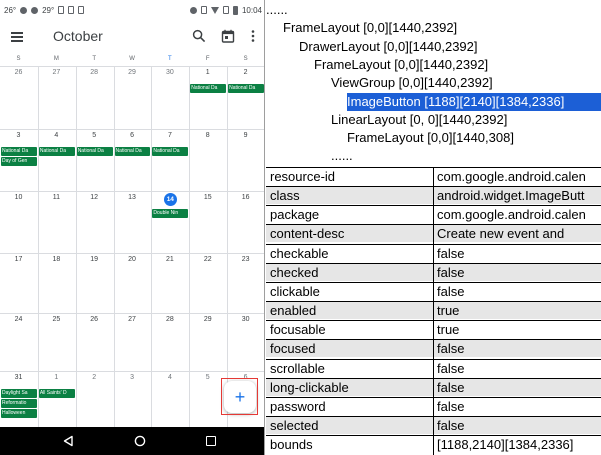 This screenshot has width=601, height=455. I want to click on app-bar: October, so click(132, 37).